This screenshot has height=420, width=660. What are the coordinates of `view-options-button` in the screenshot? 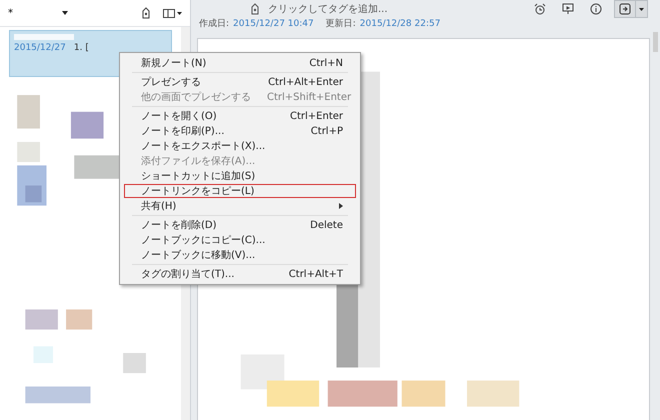 It's located at (172, 13).